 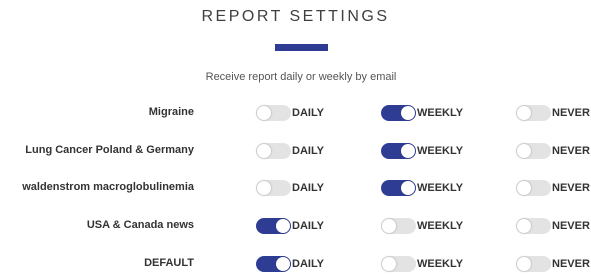 I want to click on setting-row-label: DEFAULT, so click(x=169, y=263).